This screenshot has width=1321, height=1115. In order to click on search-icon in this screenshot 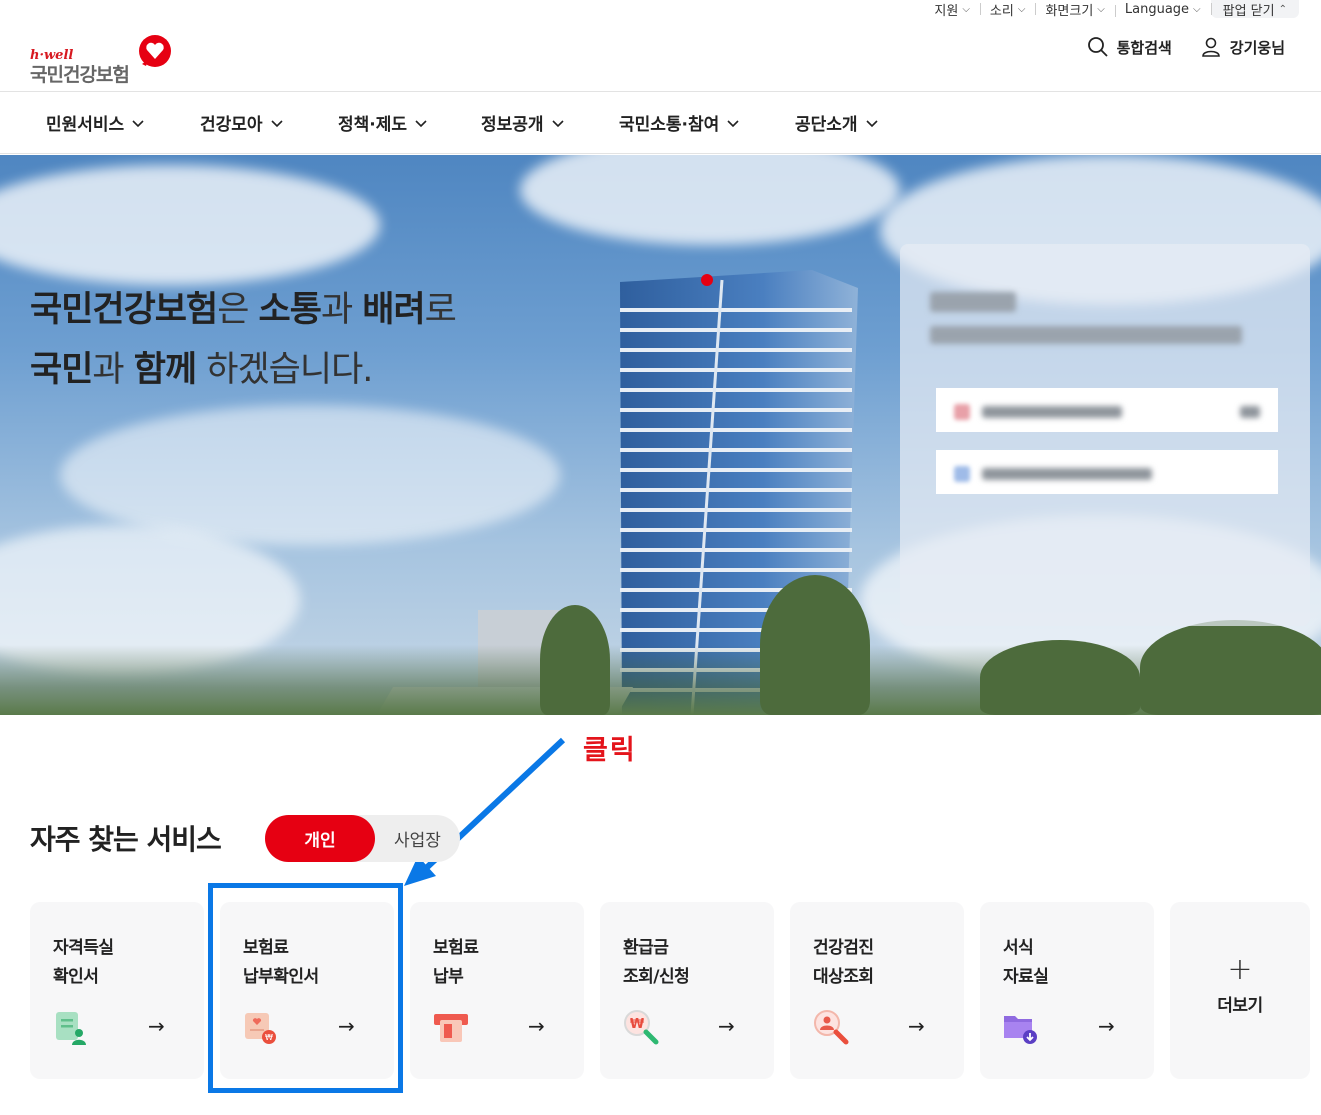, I will do `click(1097, 47)`.